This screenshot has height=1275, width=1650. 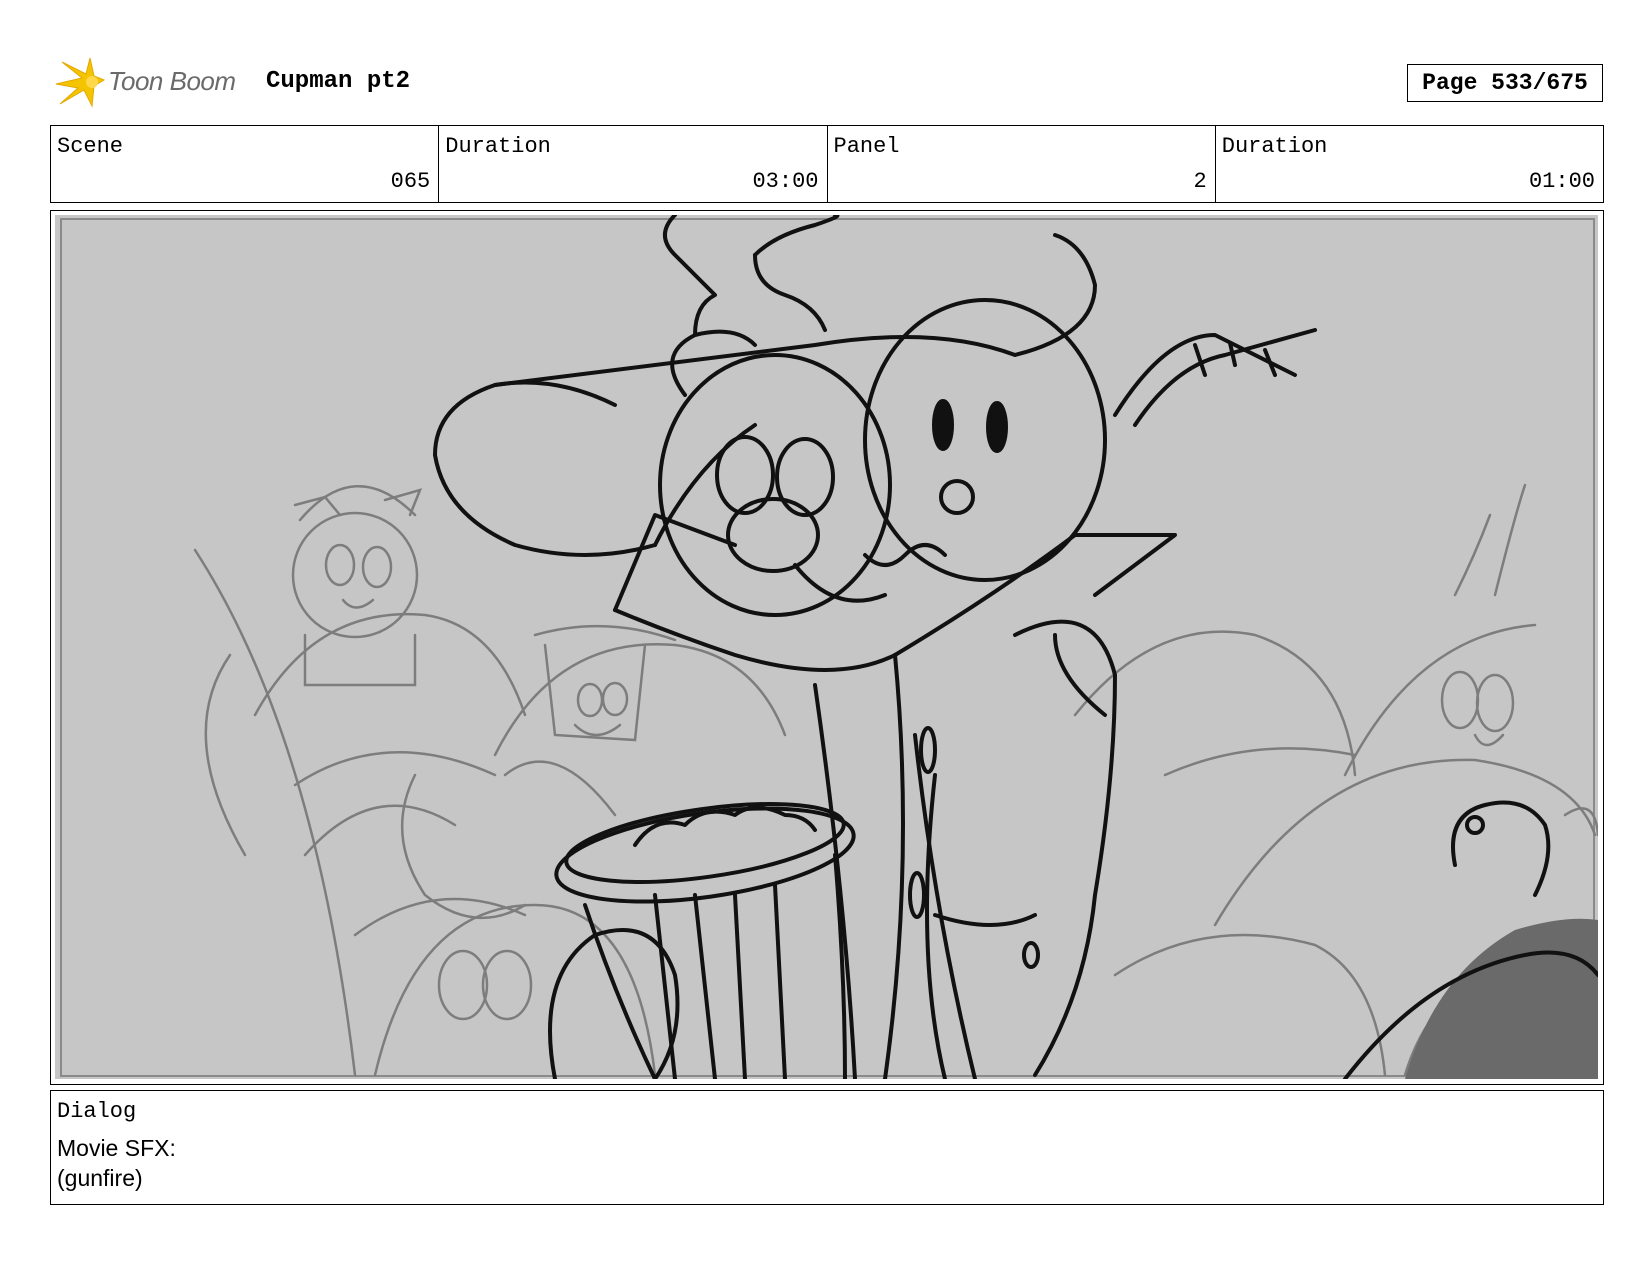 I want to click on dialog-text: Movie SFX: (gunfire), so click(x=116, y=1163).